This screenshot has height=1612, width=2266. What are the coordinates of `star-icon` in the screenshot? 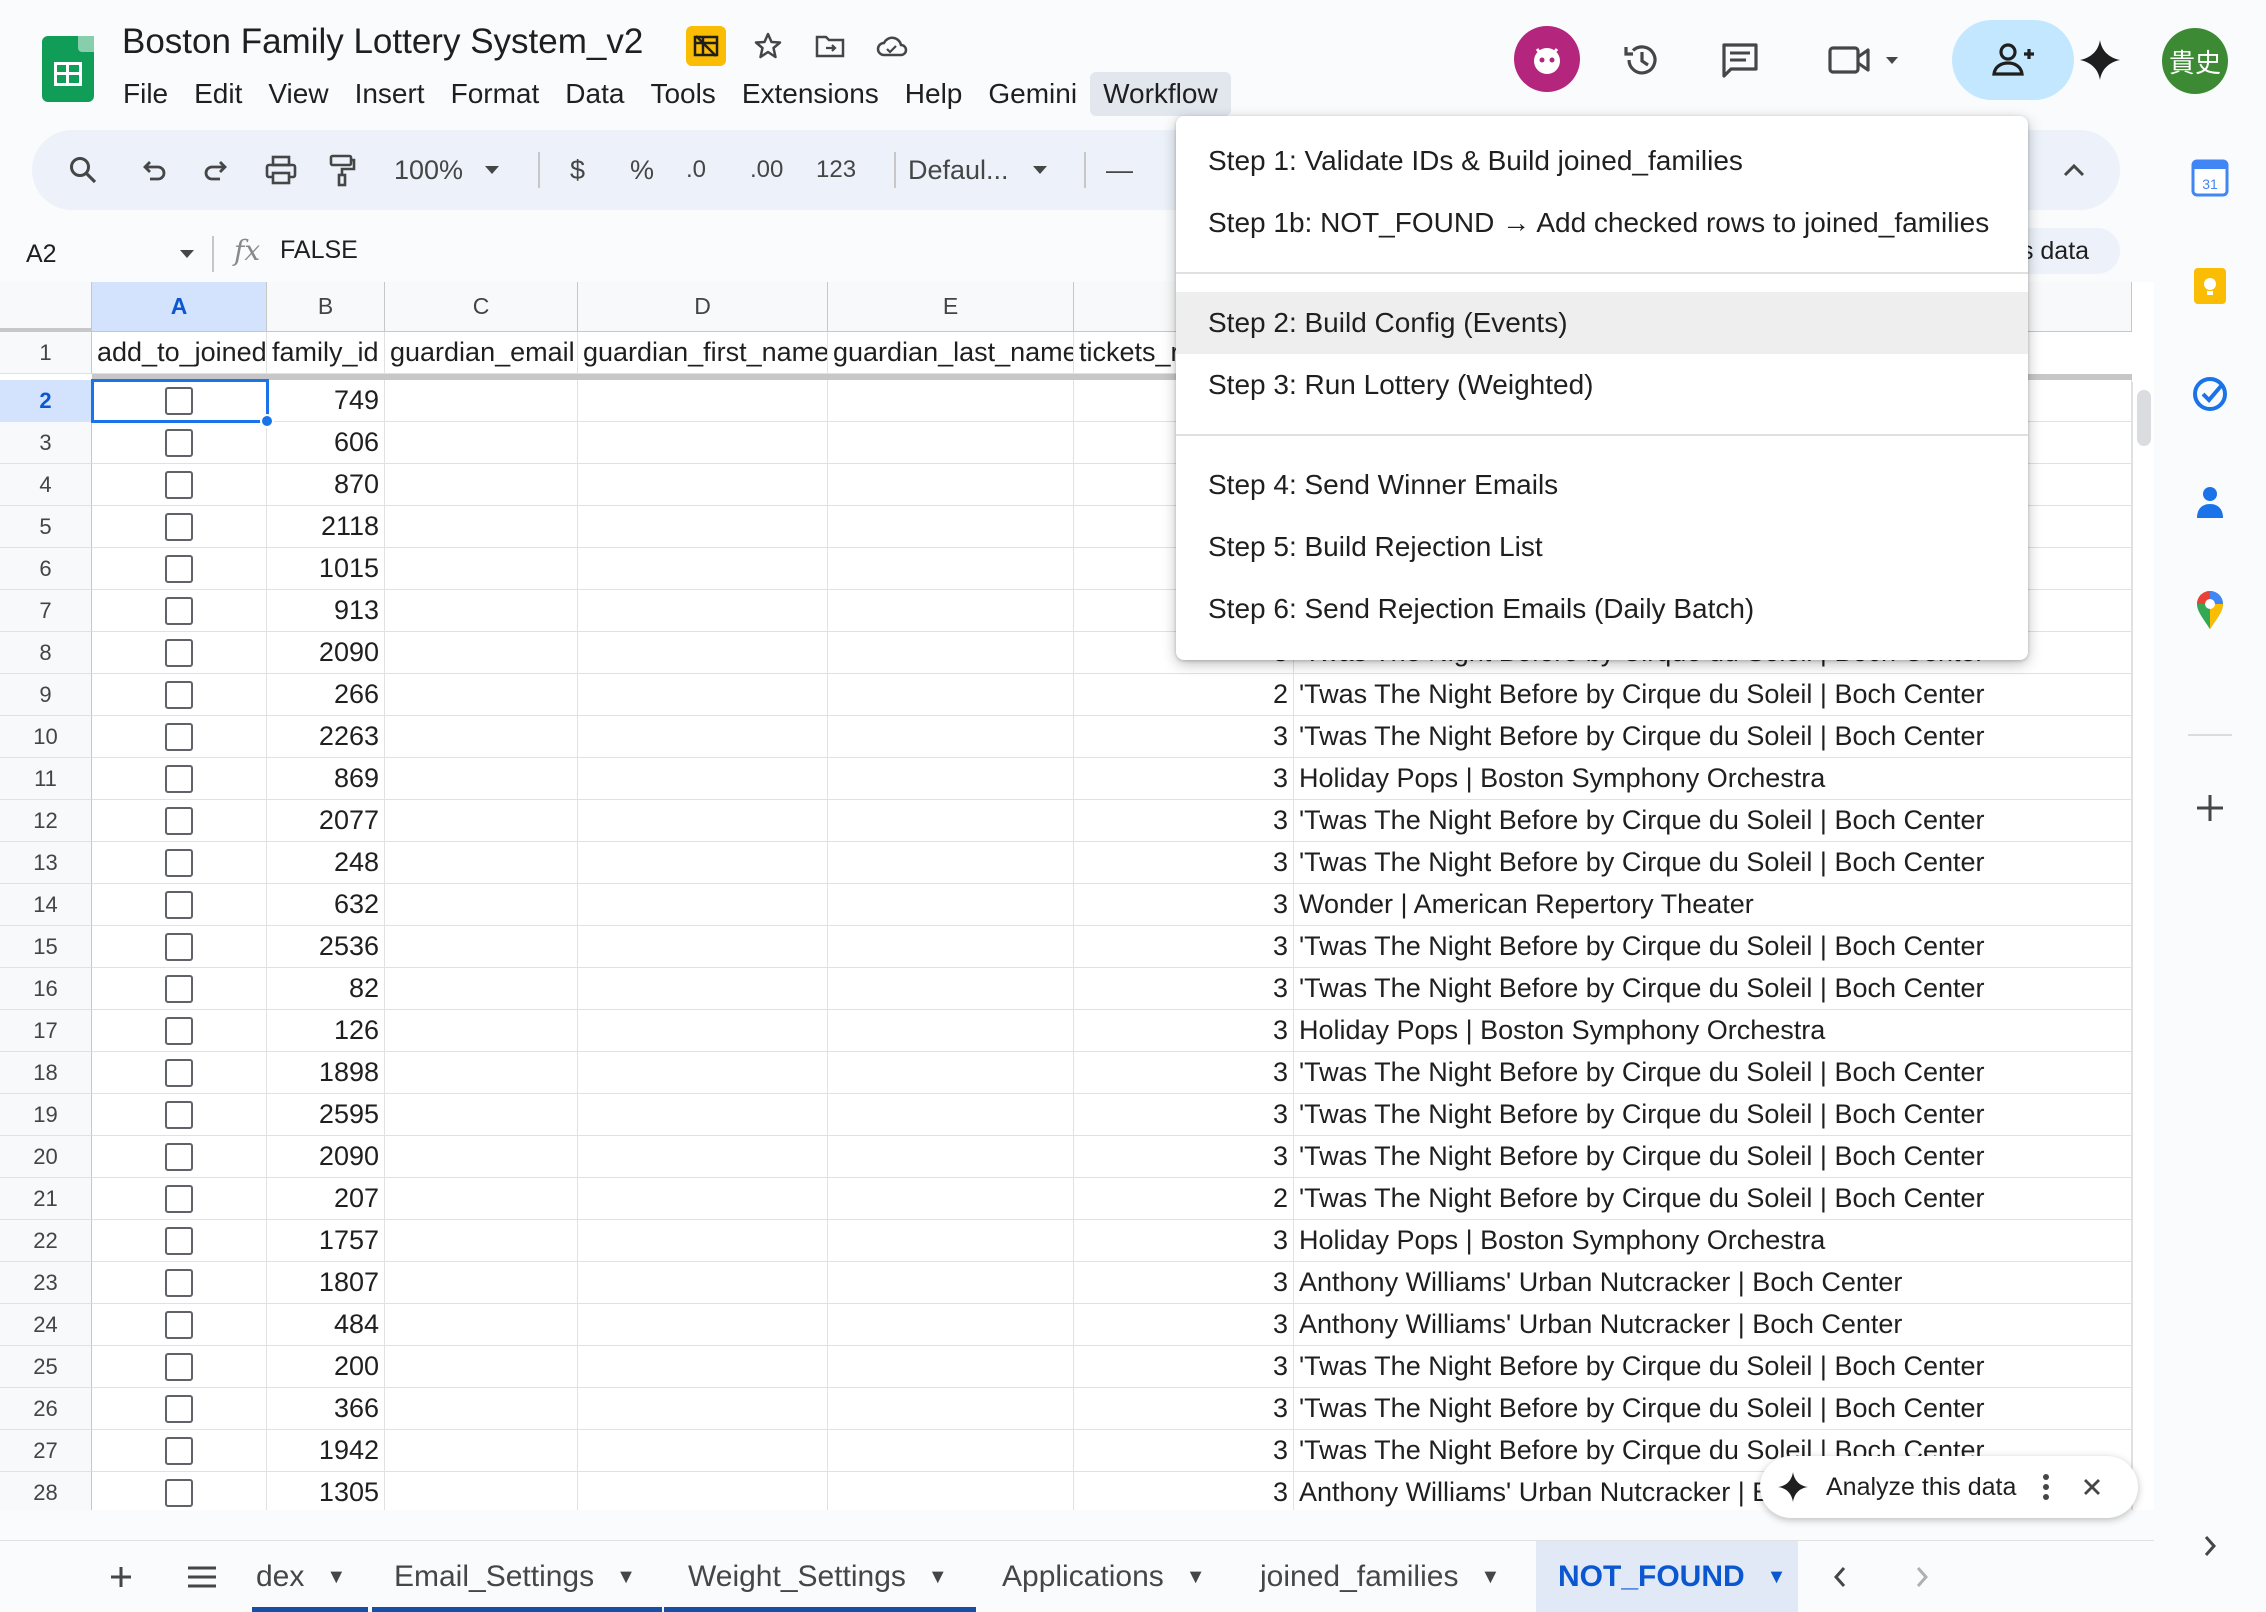 It's located at (768, 46).